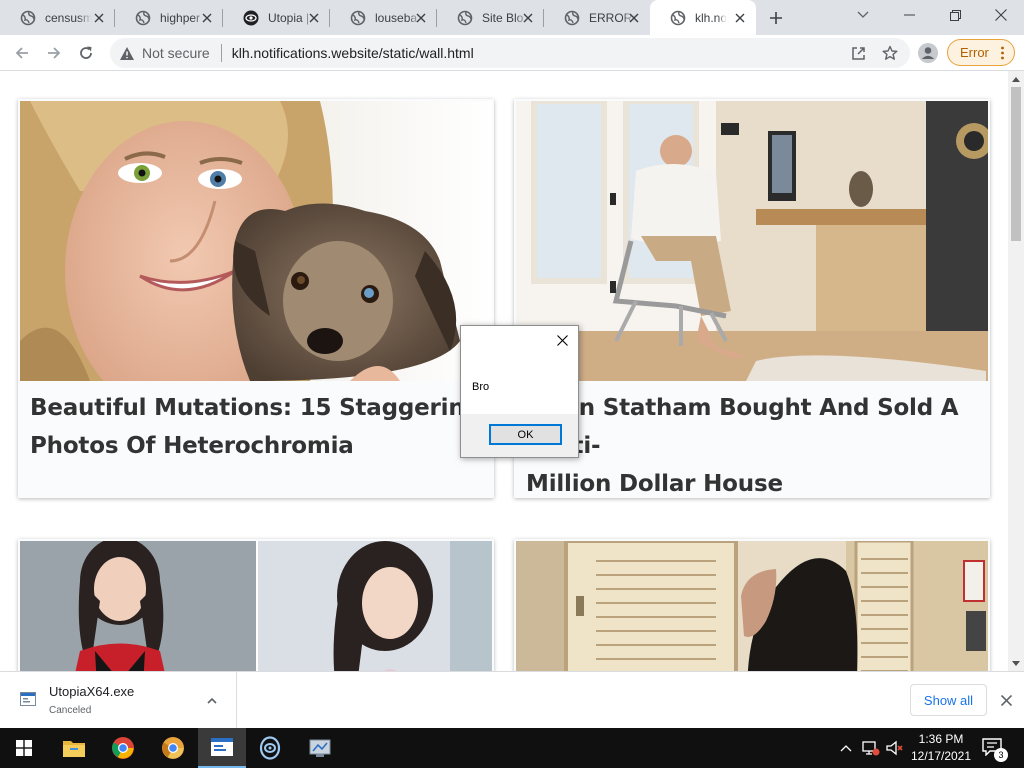 The image size is (1024, 768). I want to click on article-image-woman-at-shutters, so click(752, 606).